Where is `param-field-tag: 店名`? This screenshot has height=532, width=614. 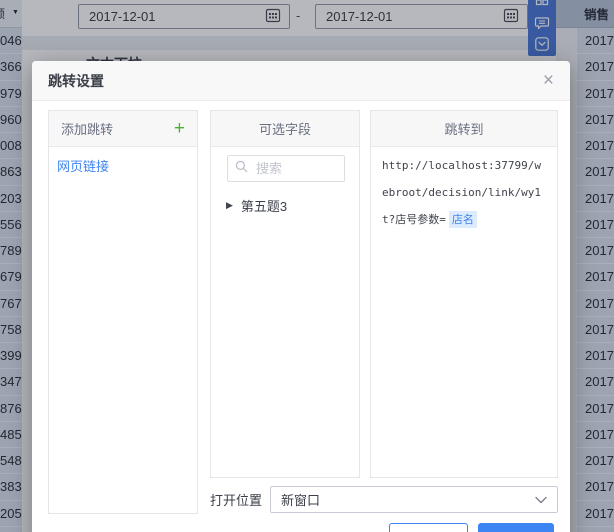 param-field-tag: 店名 is located at coordinates (462, 219).